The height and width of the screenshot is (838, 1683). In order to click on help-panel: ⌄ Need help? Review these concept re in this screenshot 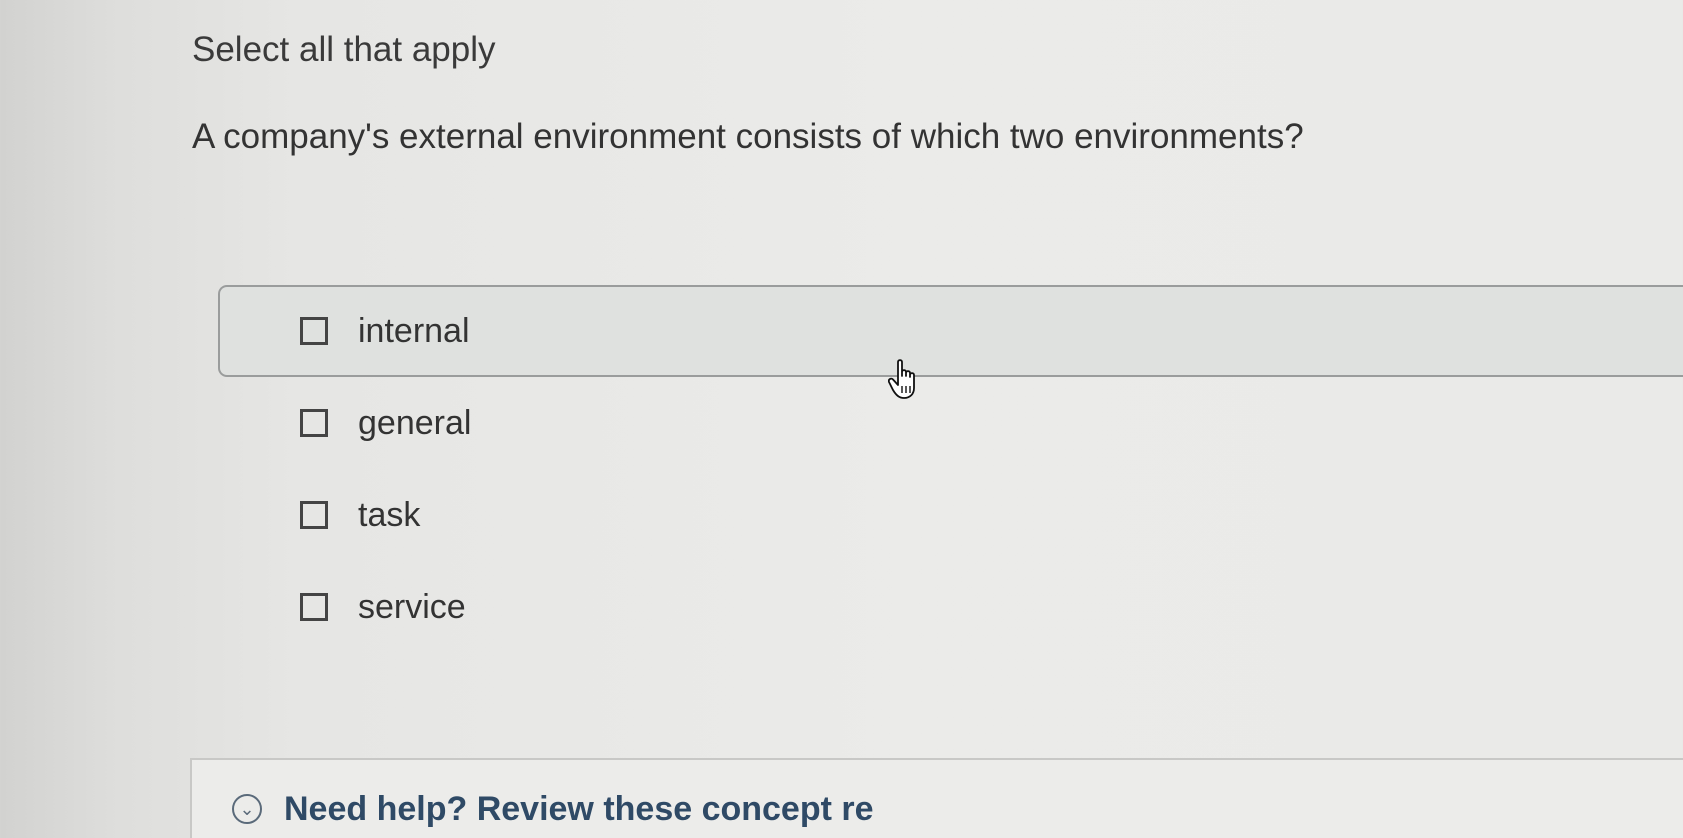, I will do `click(936, 798)`.